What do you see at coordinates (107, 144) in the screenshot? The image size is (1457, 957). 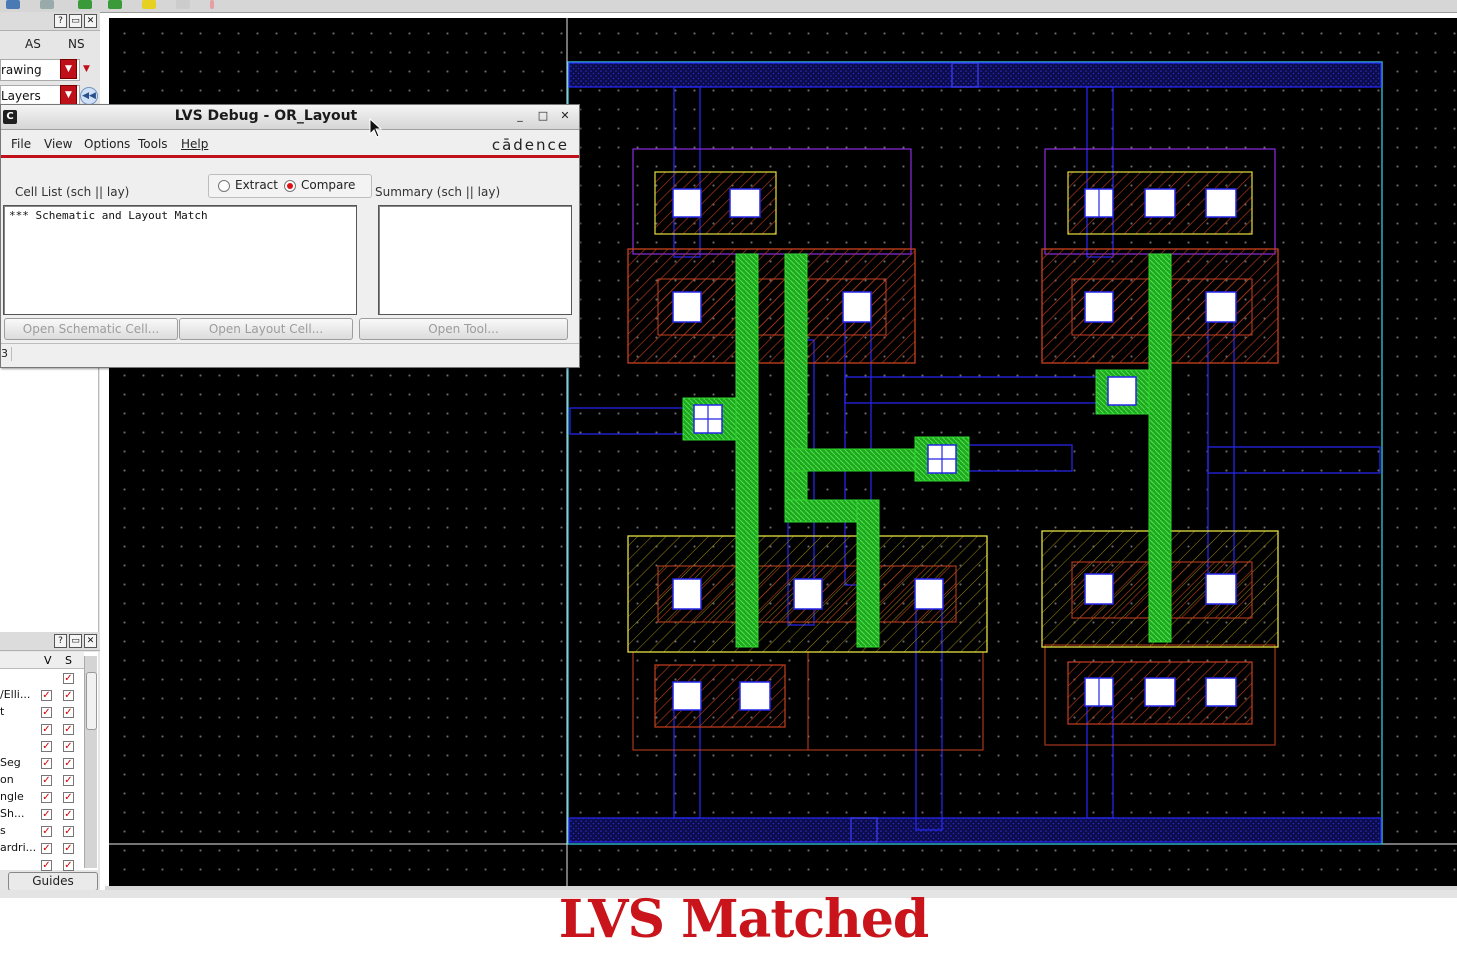 I see `menu-options: Options` at bounding box center [107, 144].